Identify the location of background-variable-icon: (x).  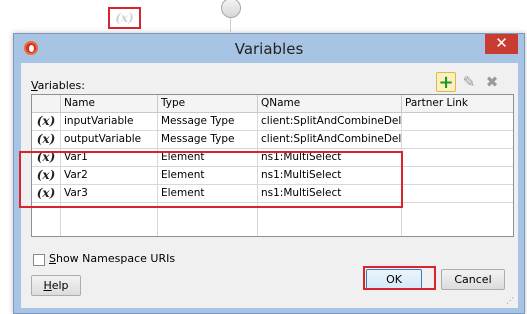
(124, 18).